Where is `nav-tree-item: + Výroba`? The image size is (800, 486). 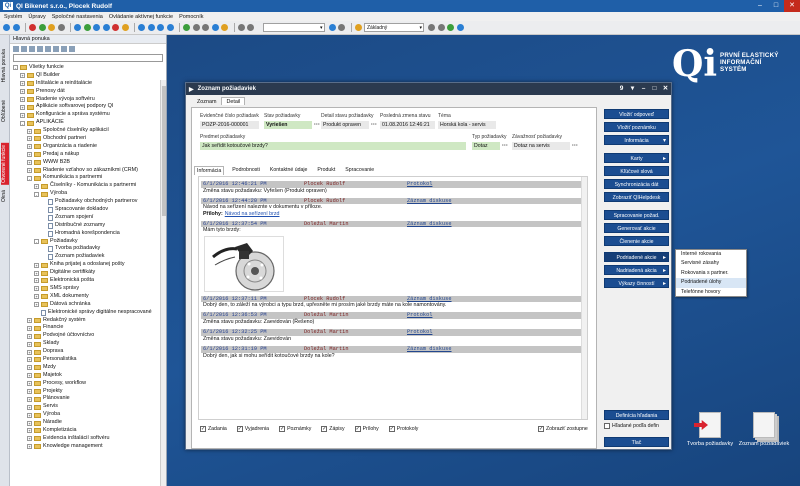 nav-tree-item: + Výroba is located at coordinates (88, 415).